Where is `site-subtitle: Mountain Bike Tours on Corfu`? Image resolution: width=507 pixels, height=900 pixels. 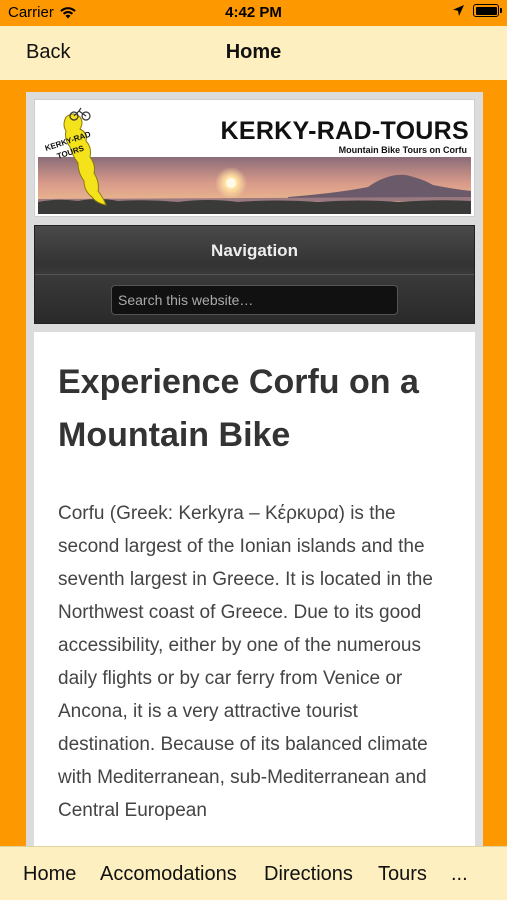
site-subtitle: Mountain Bike Tours on Corfu is located at coordinates (402, 150).